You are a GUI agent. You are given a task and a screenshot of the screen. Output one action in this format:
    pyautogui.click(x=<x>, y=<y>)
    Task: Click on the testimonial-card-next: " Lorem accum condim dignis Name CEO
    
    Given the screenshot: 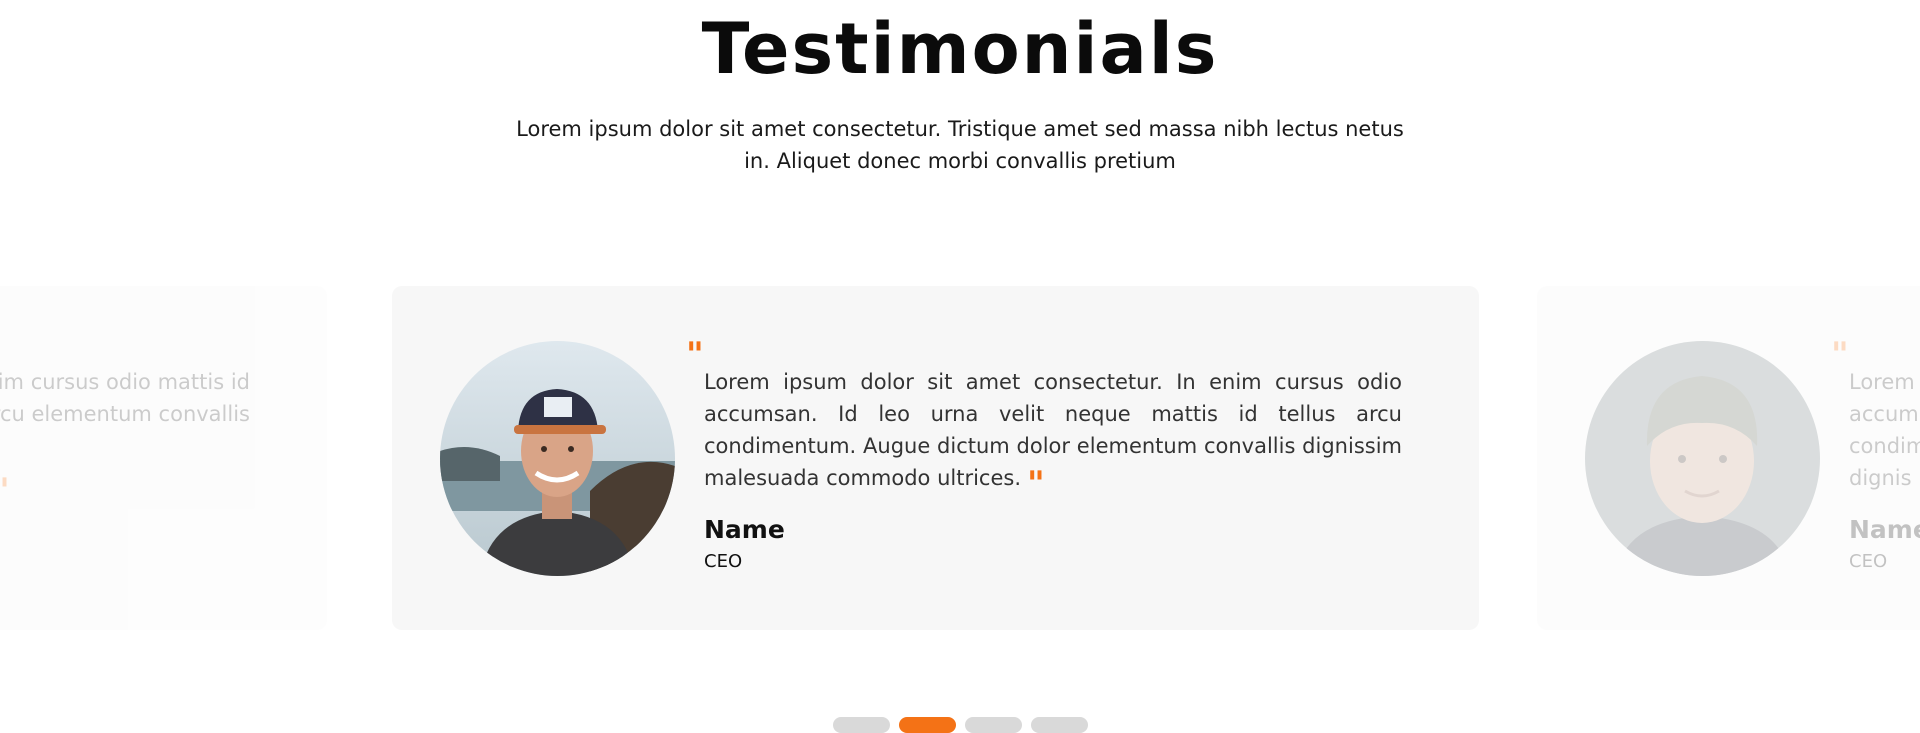 What is the action you would take?
    pyautogui.click(x=1728, y=458)
    